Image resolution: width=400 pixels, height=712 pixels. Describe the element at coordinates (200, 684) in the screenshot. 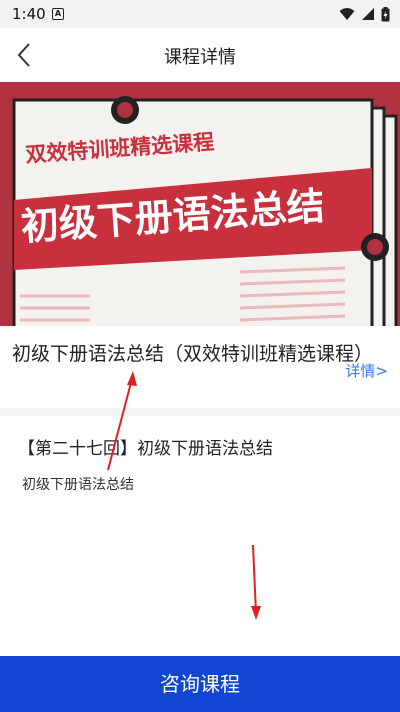

I see `consult-course-button: 咨询课程` at that location.